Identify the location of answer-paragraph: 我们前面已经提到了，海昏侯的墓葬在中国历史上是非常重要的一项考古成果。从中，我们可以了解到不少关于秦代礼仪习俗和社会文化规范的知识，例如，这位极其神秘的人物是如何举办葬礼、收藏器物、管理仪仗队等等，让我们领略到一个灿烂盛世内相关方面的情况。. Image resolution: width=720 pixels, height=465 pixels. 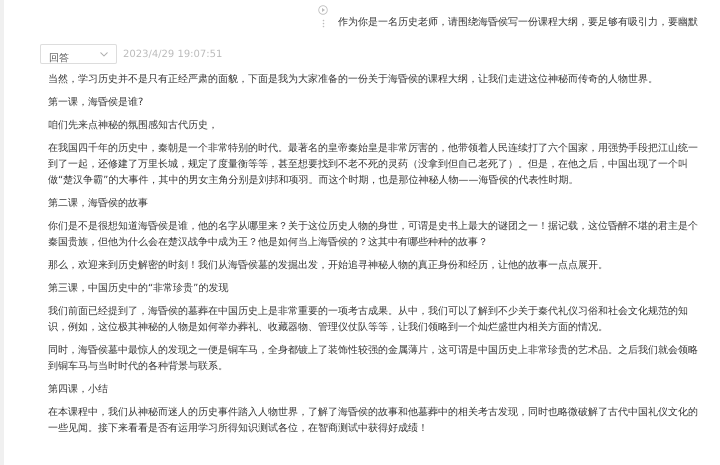
(368, 319).